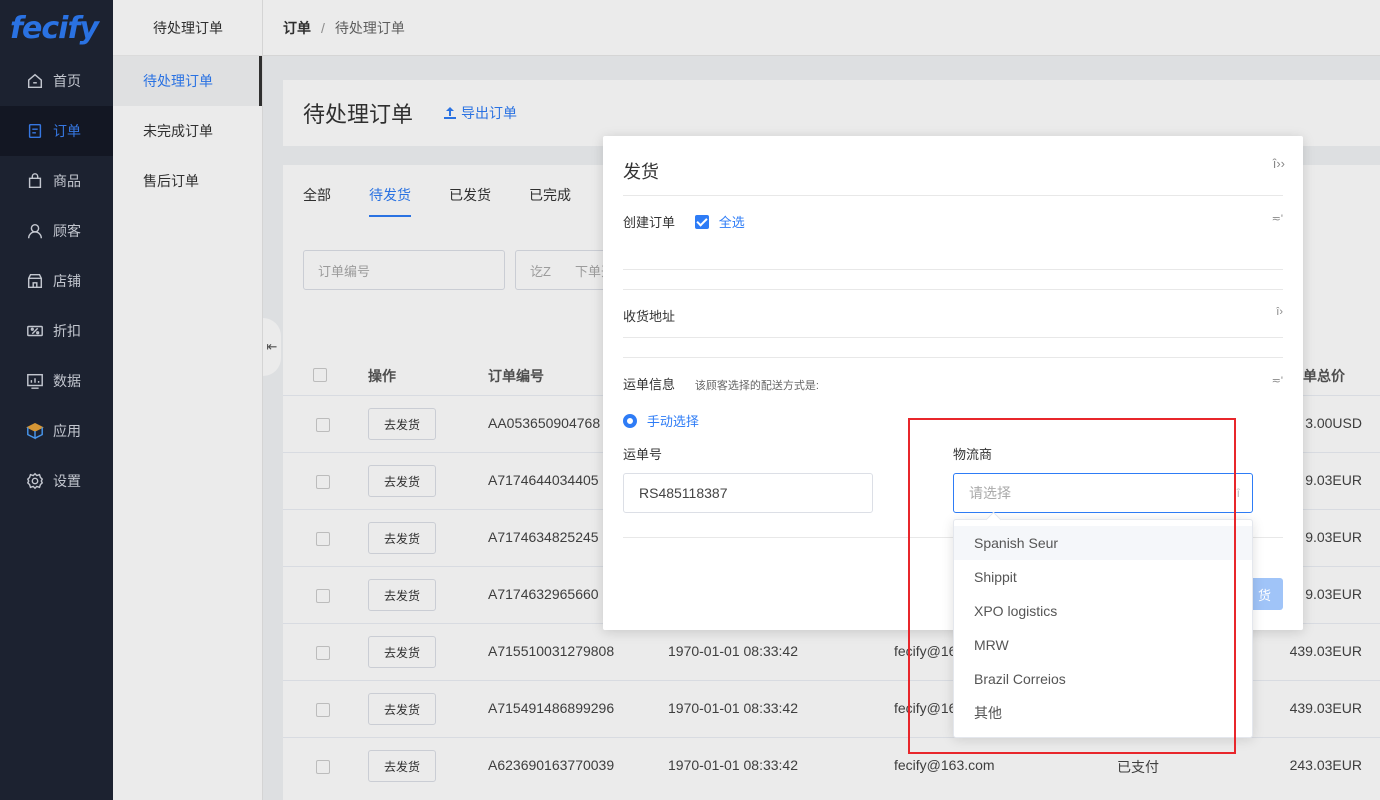  Describe the element at coordinates (643, 454) in the screenshot. I see `tracking-label: 运单号` at that location.